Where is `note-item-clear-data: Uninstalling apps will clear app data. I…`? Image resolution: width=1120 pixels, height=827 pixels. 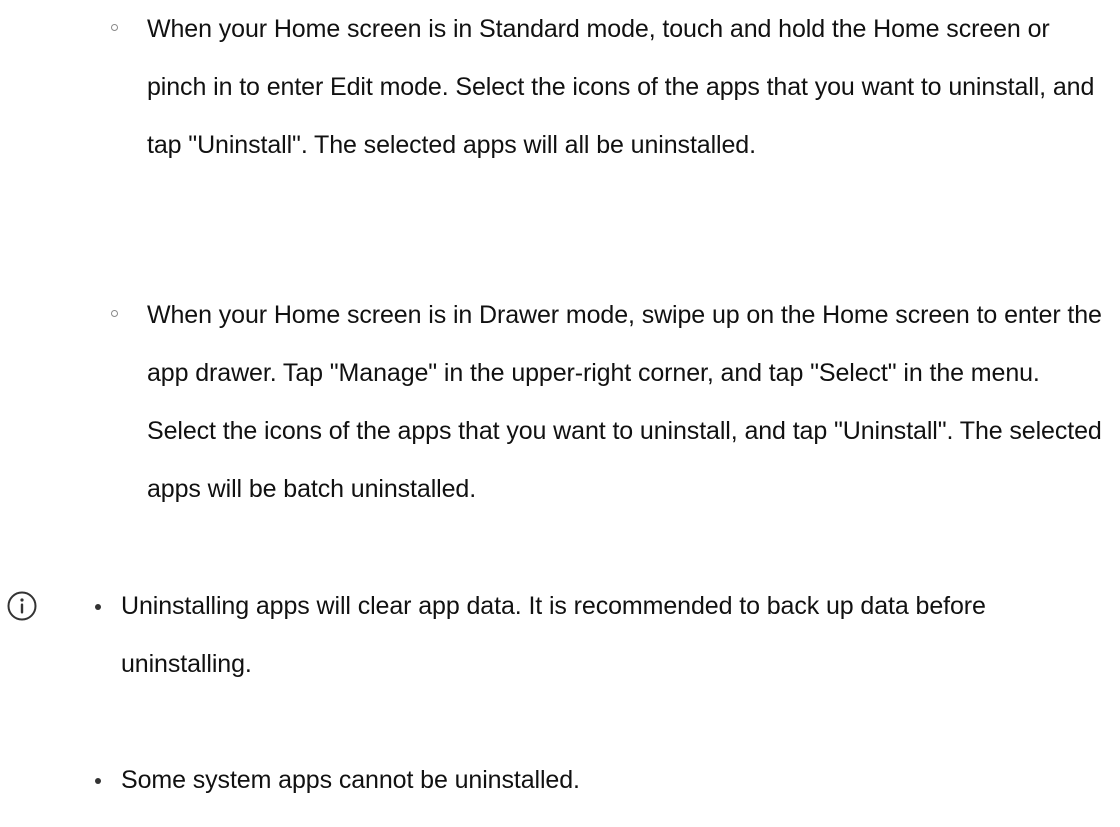
note-item-clear-data: Uninstalling apps will clear app data. I… is located at coordinates (598, 635).